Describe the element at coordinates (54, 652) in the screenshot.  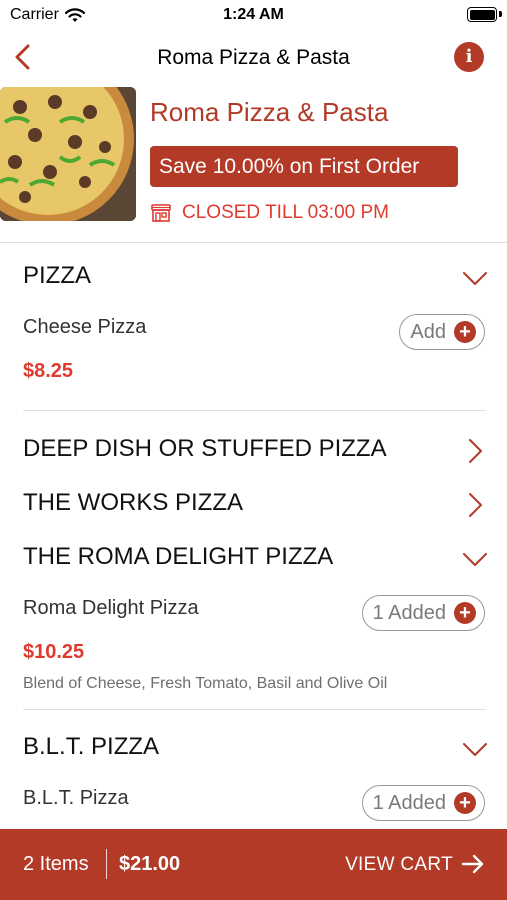
I see `menu-item-price: $10.25` at that location.